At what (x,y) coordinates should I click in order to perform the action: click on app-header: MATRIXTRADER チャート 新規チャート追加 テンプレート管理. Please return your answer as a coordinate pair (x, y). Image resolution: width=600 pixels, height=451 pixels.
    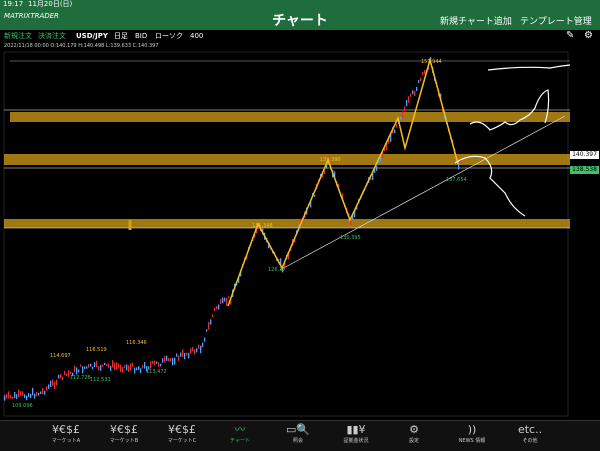
    Looking at the image, I should click on (300, 19).